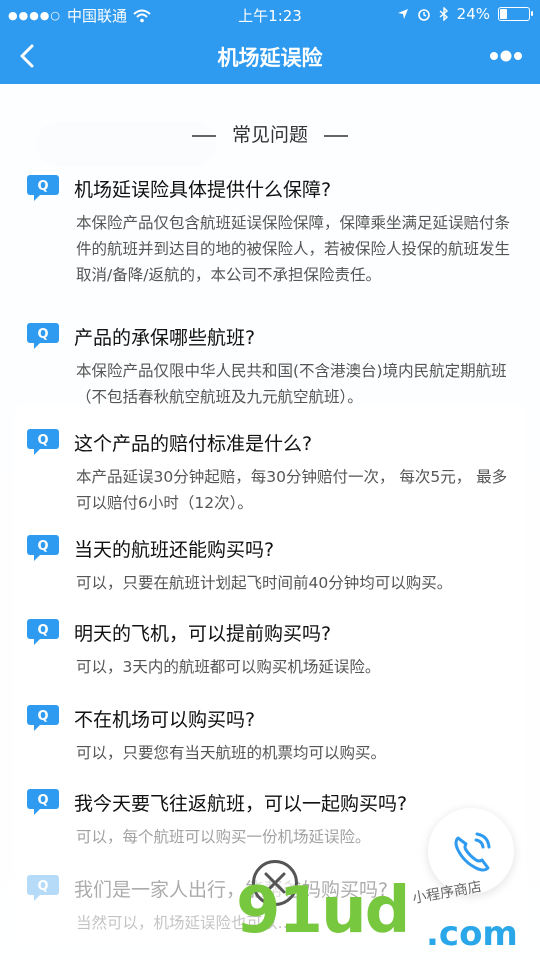  I want to click on nav-bar: 机场延误险, so click(270, 56).